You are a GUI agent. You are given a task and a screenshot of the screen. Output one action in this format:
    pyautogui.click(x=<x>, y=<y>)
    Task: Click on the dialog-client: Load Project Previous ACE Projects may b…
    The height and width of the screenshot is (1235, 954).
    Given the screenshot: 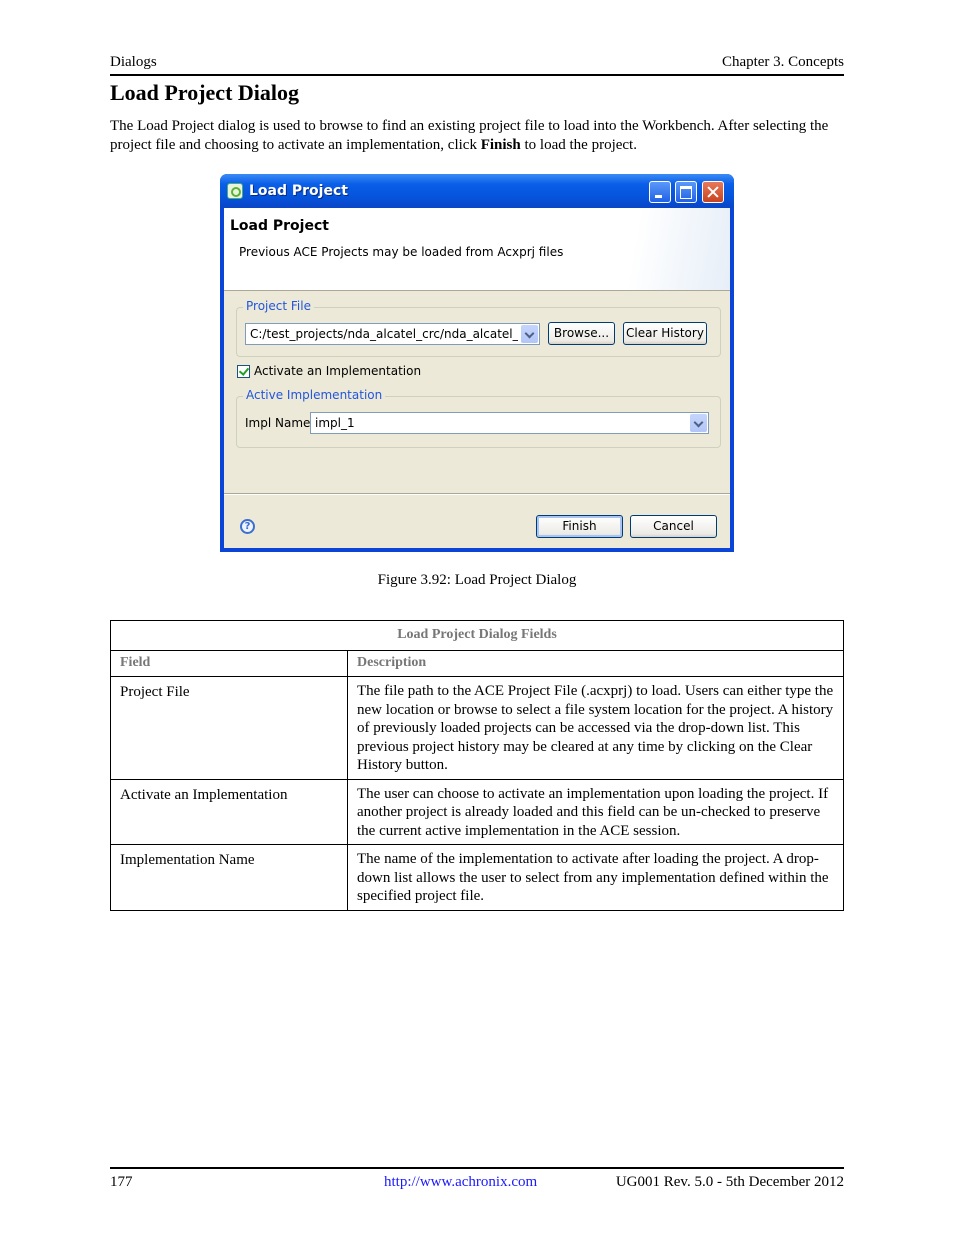 What is the action you would take?
    pyautogui.click(x=477, y=378)
    